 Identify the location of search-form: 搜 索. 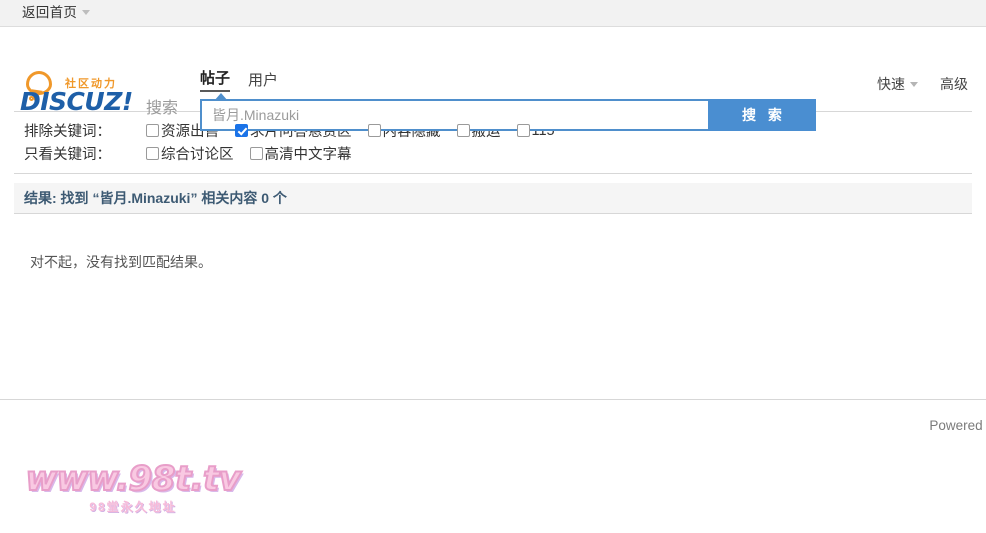
(508, 115).